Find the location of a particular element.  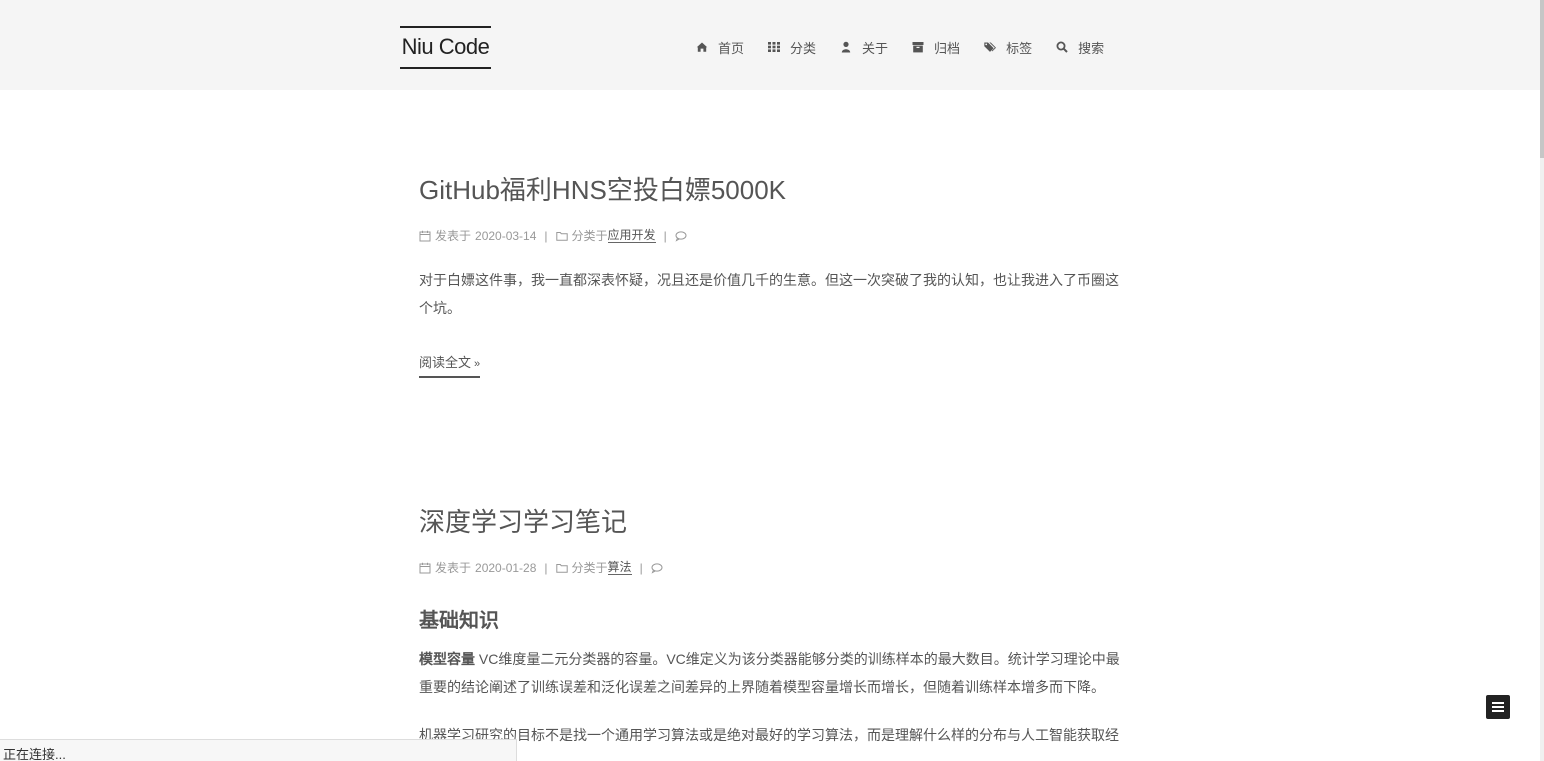

user-icon is located at coordinates (846, 47).